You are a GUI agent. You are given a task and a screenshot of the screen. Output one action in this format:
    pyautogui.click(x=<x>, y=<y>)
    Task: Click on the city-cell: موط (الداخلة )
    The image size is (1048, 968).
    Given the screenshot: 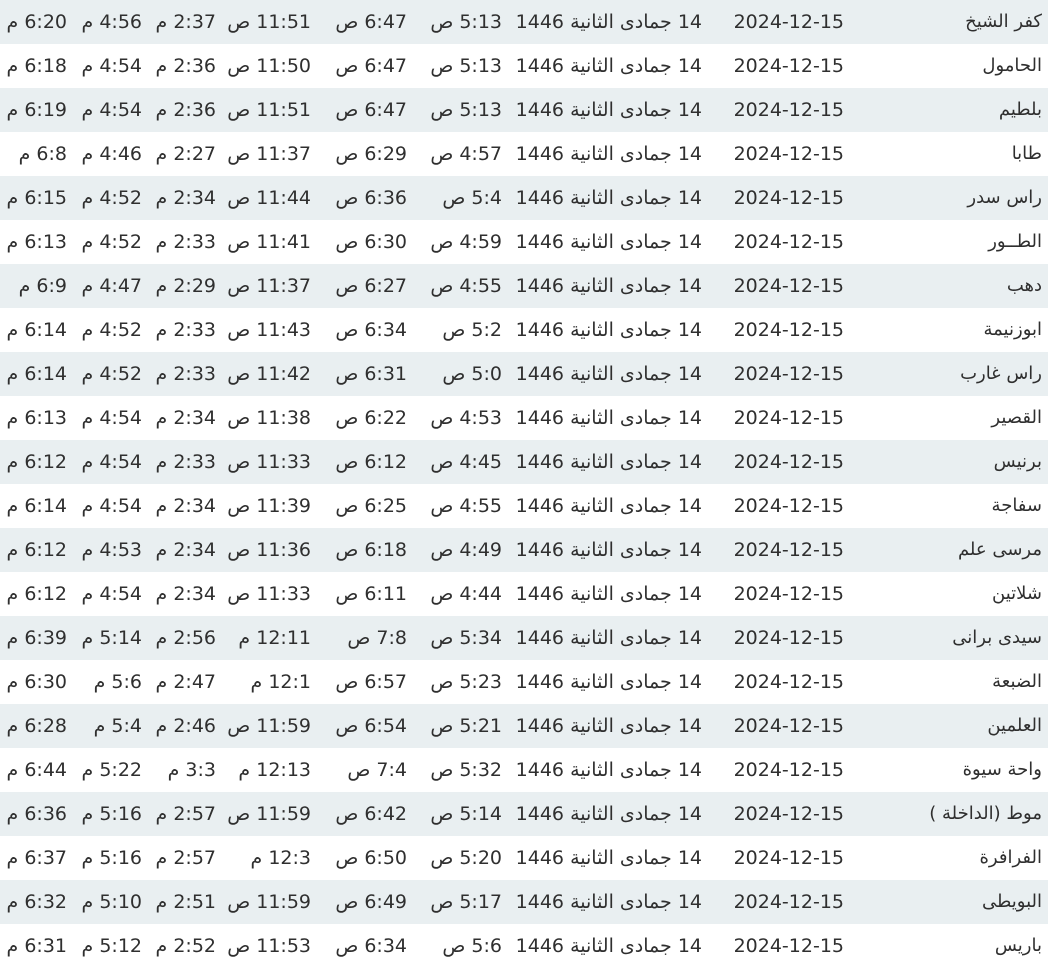 What is the action you would take?
    pyautogui.click(x=985, y=813)
    